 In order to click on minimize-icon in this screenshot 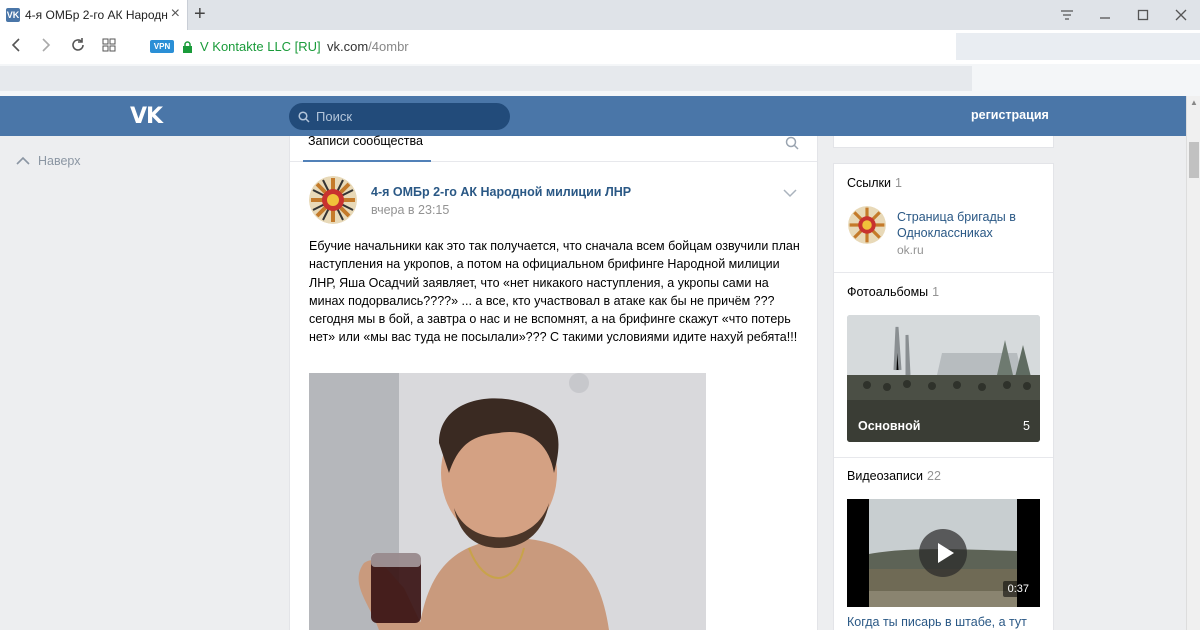, I will do `click(1105, 15)`.